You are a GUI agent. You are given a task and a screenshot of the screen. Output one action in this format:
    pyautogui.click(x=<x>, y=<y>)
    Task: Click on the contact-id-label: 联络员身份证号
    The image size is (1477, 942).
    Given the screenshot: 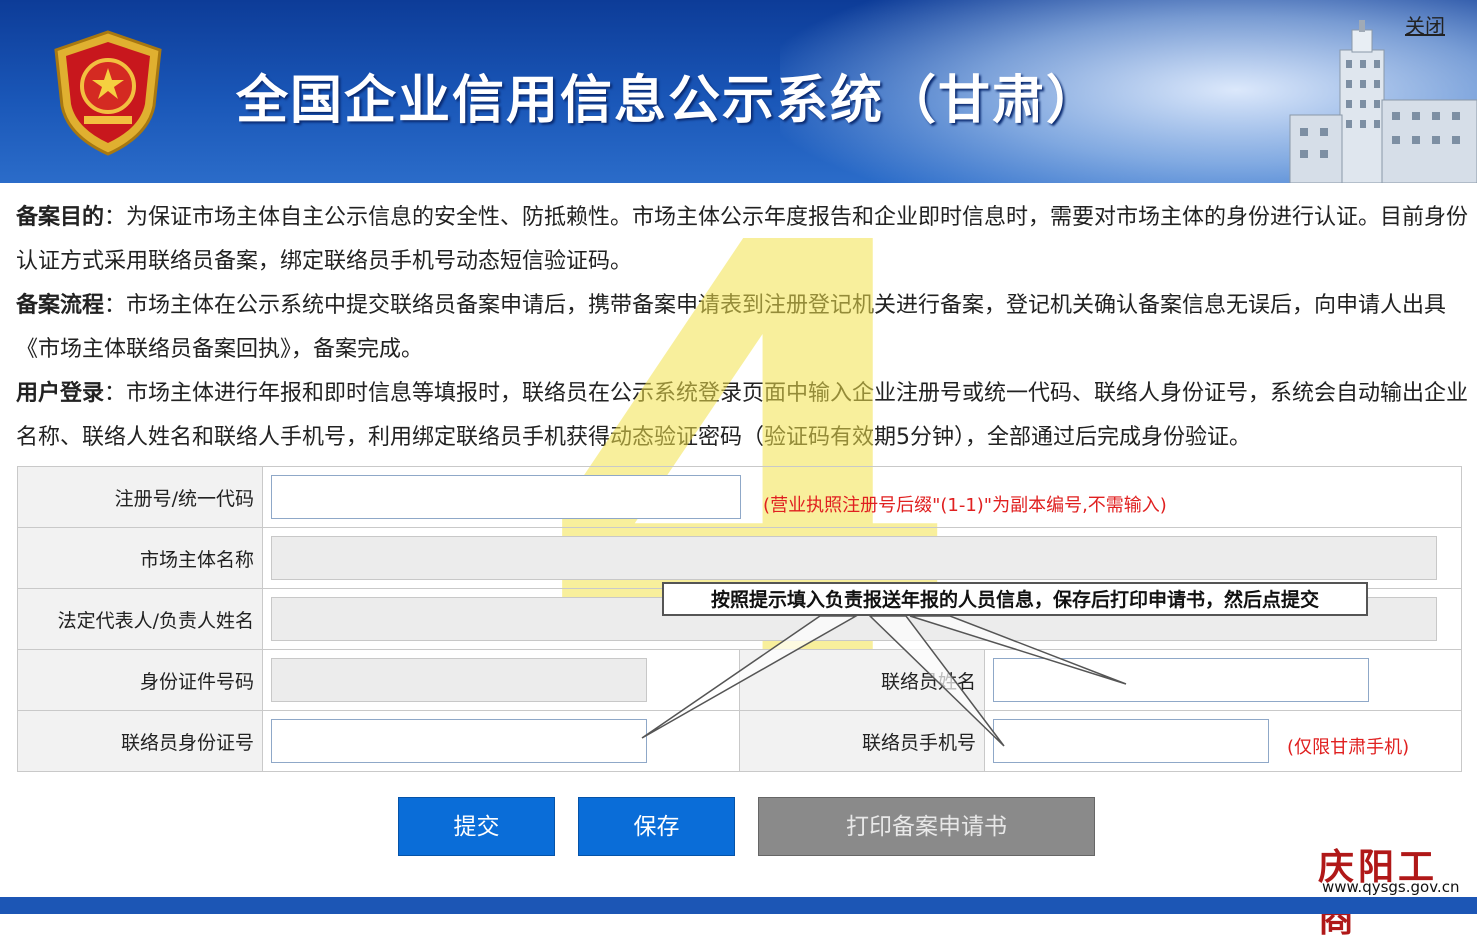 What is the action you would take?
    pyautogui.click(x=140, y=741)
    